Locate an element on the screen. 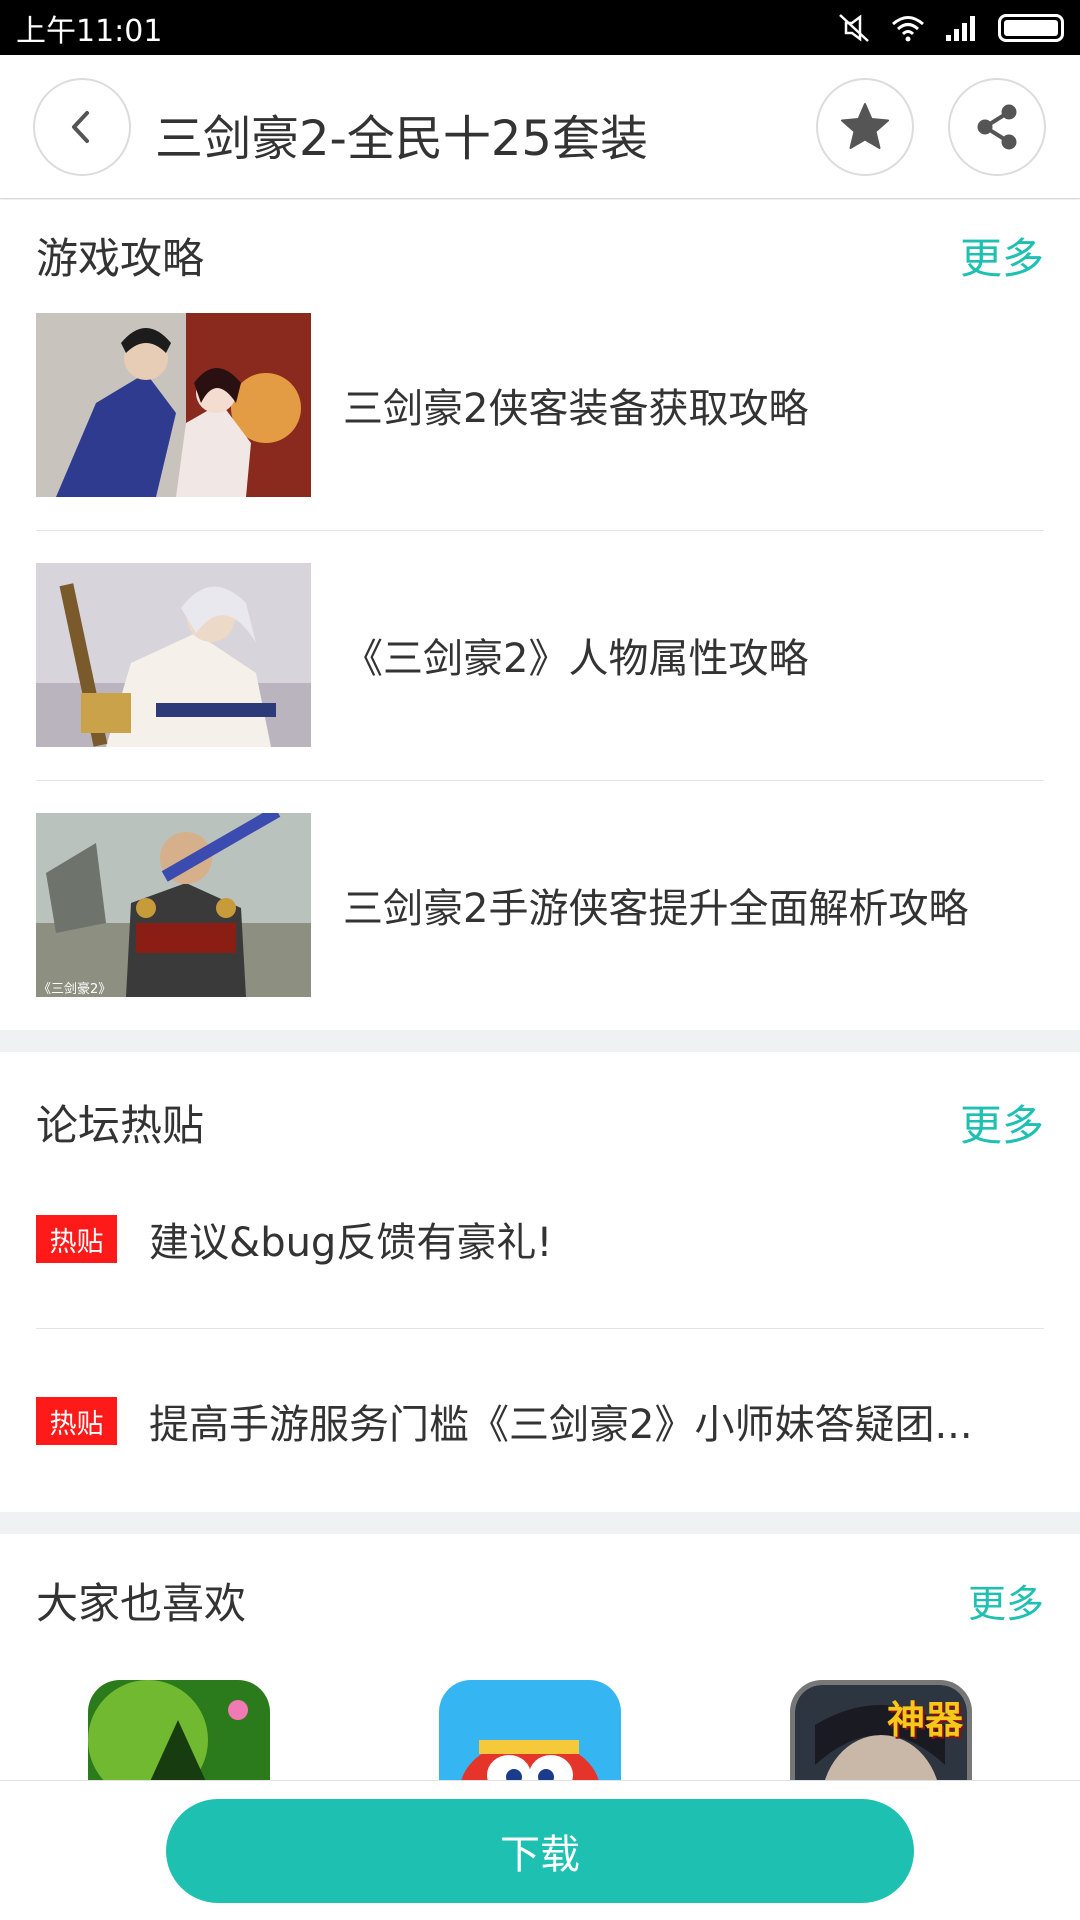 This screenshot has width=1080, height=1920. guide-item: 三剑豪2侠客装备获取攻略 is located at coordinates (540, 405).